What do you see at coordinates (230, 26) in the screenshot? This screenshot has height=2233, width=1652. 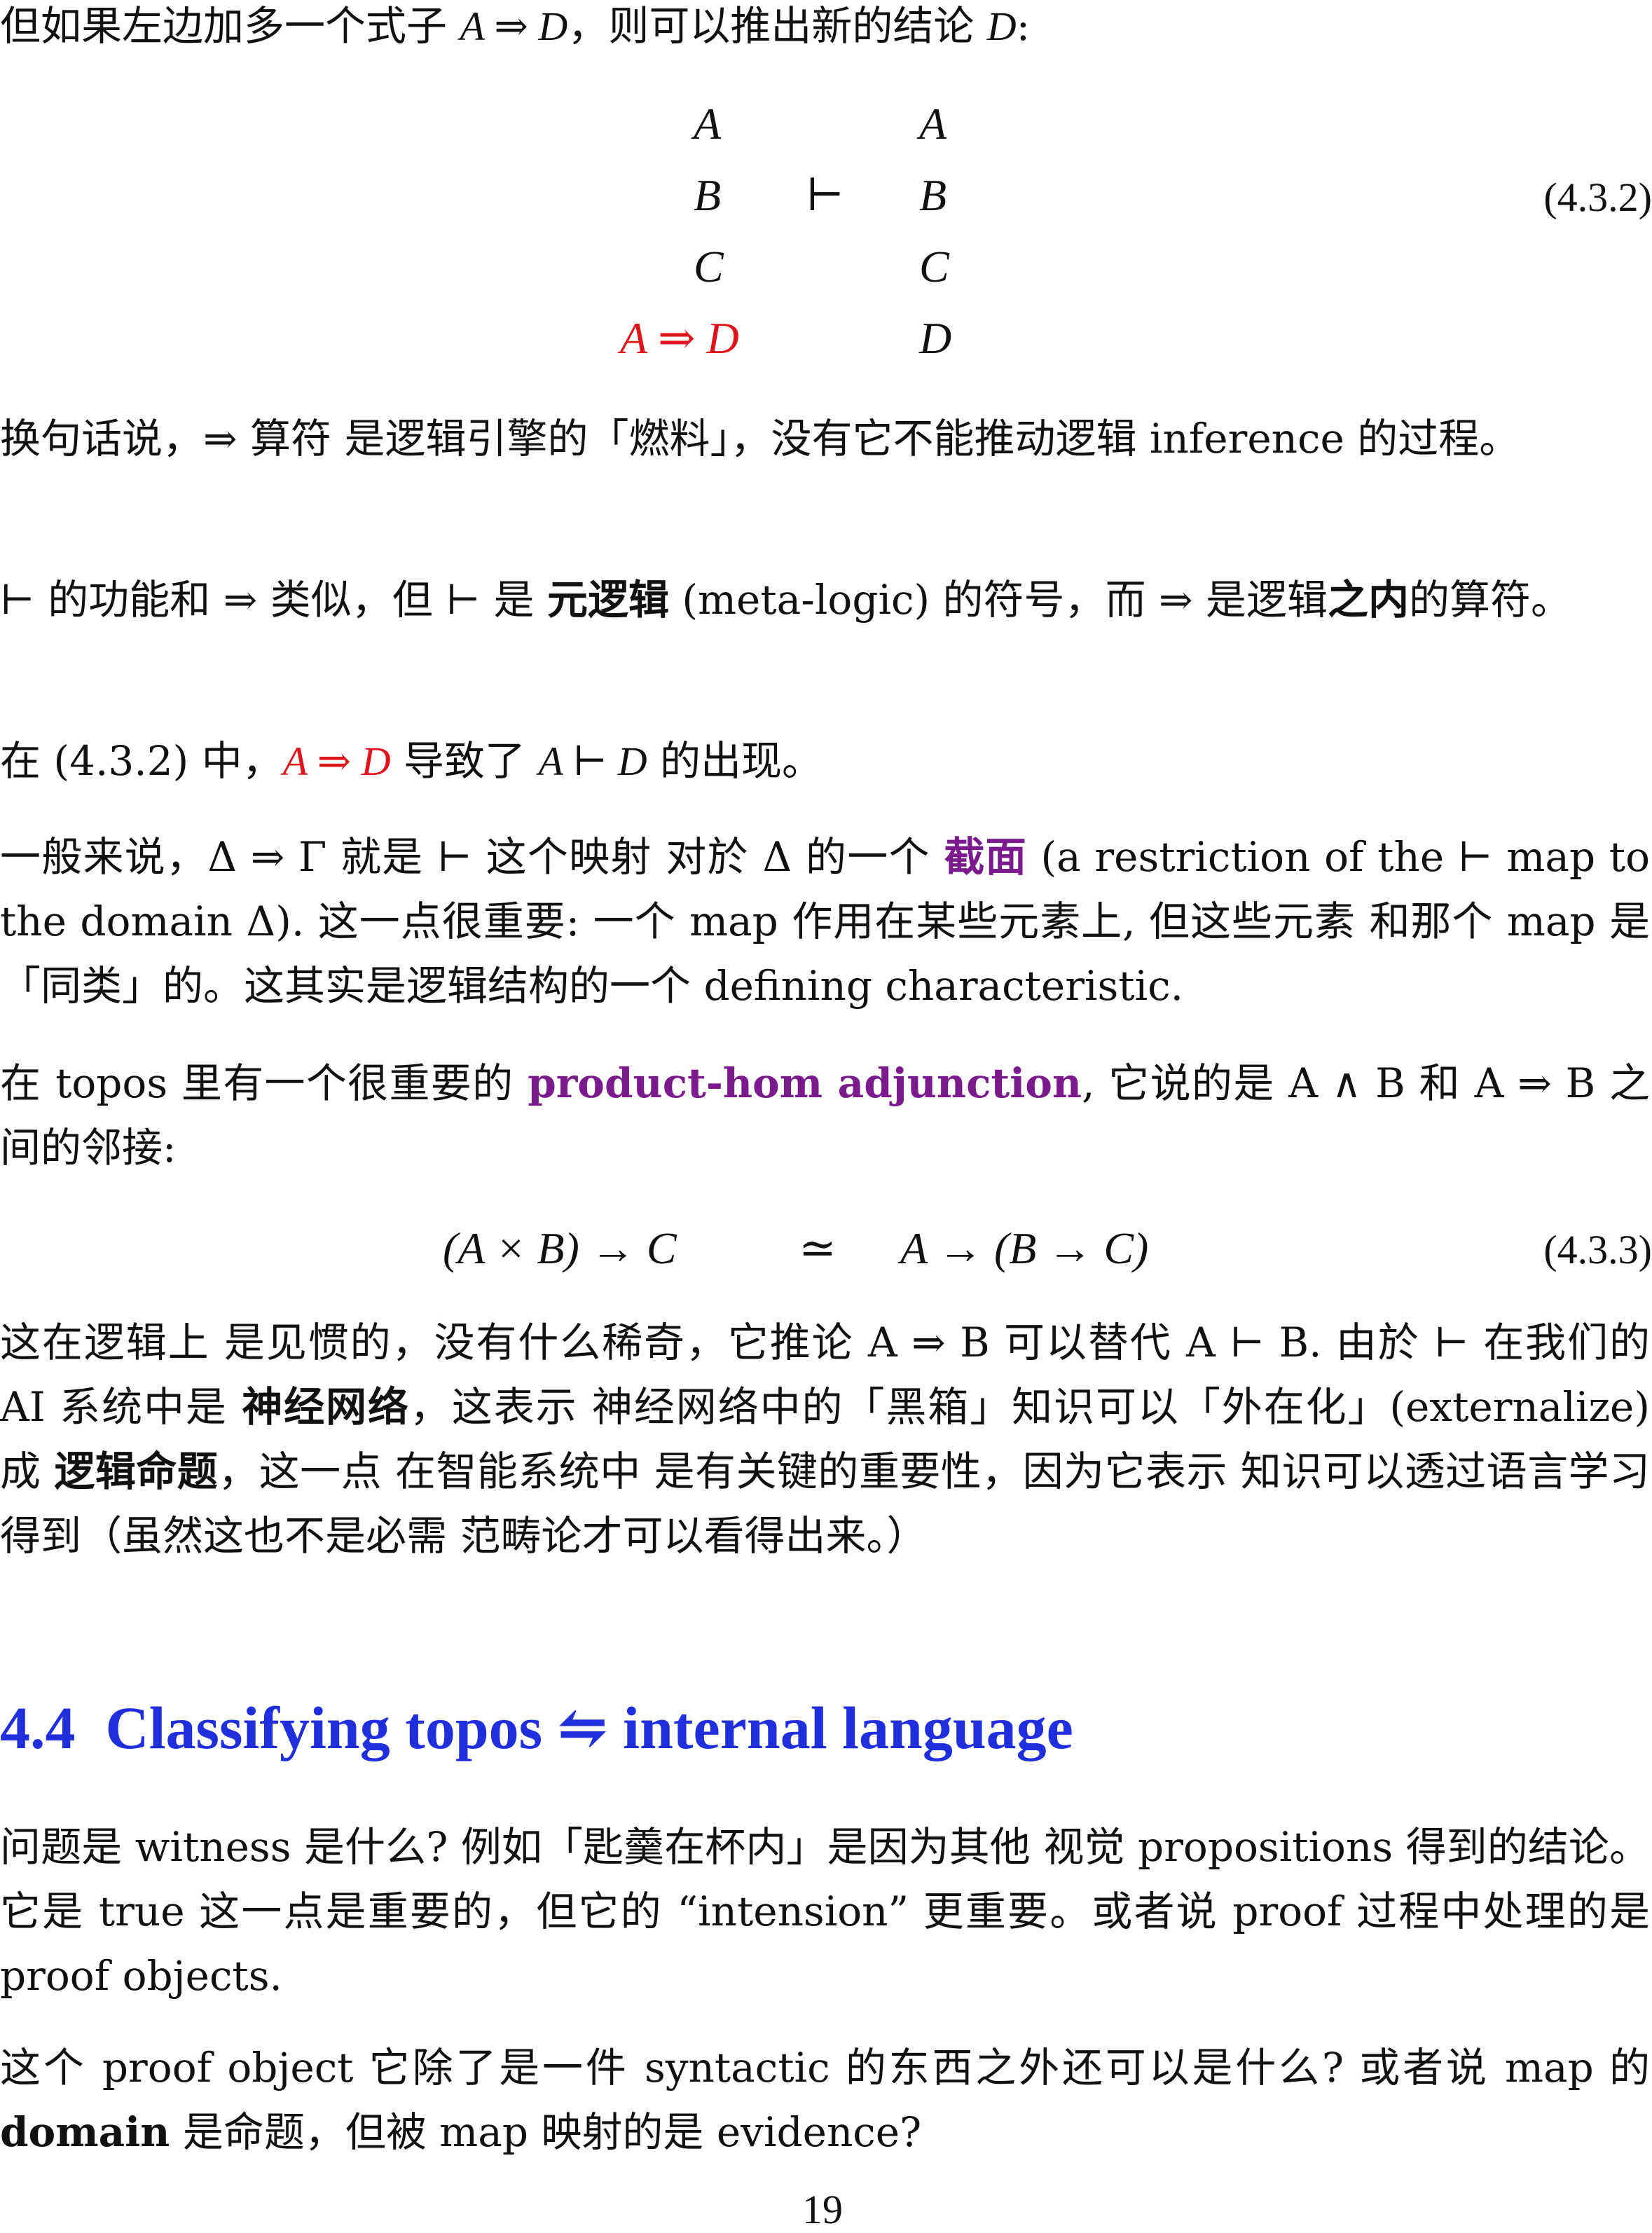 I see `intro-text: 但如果左边加多一个式子` at bounding box center [230, 26].